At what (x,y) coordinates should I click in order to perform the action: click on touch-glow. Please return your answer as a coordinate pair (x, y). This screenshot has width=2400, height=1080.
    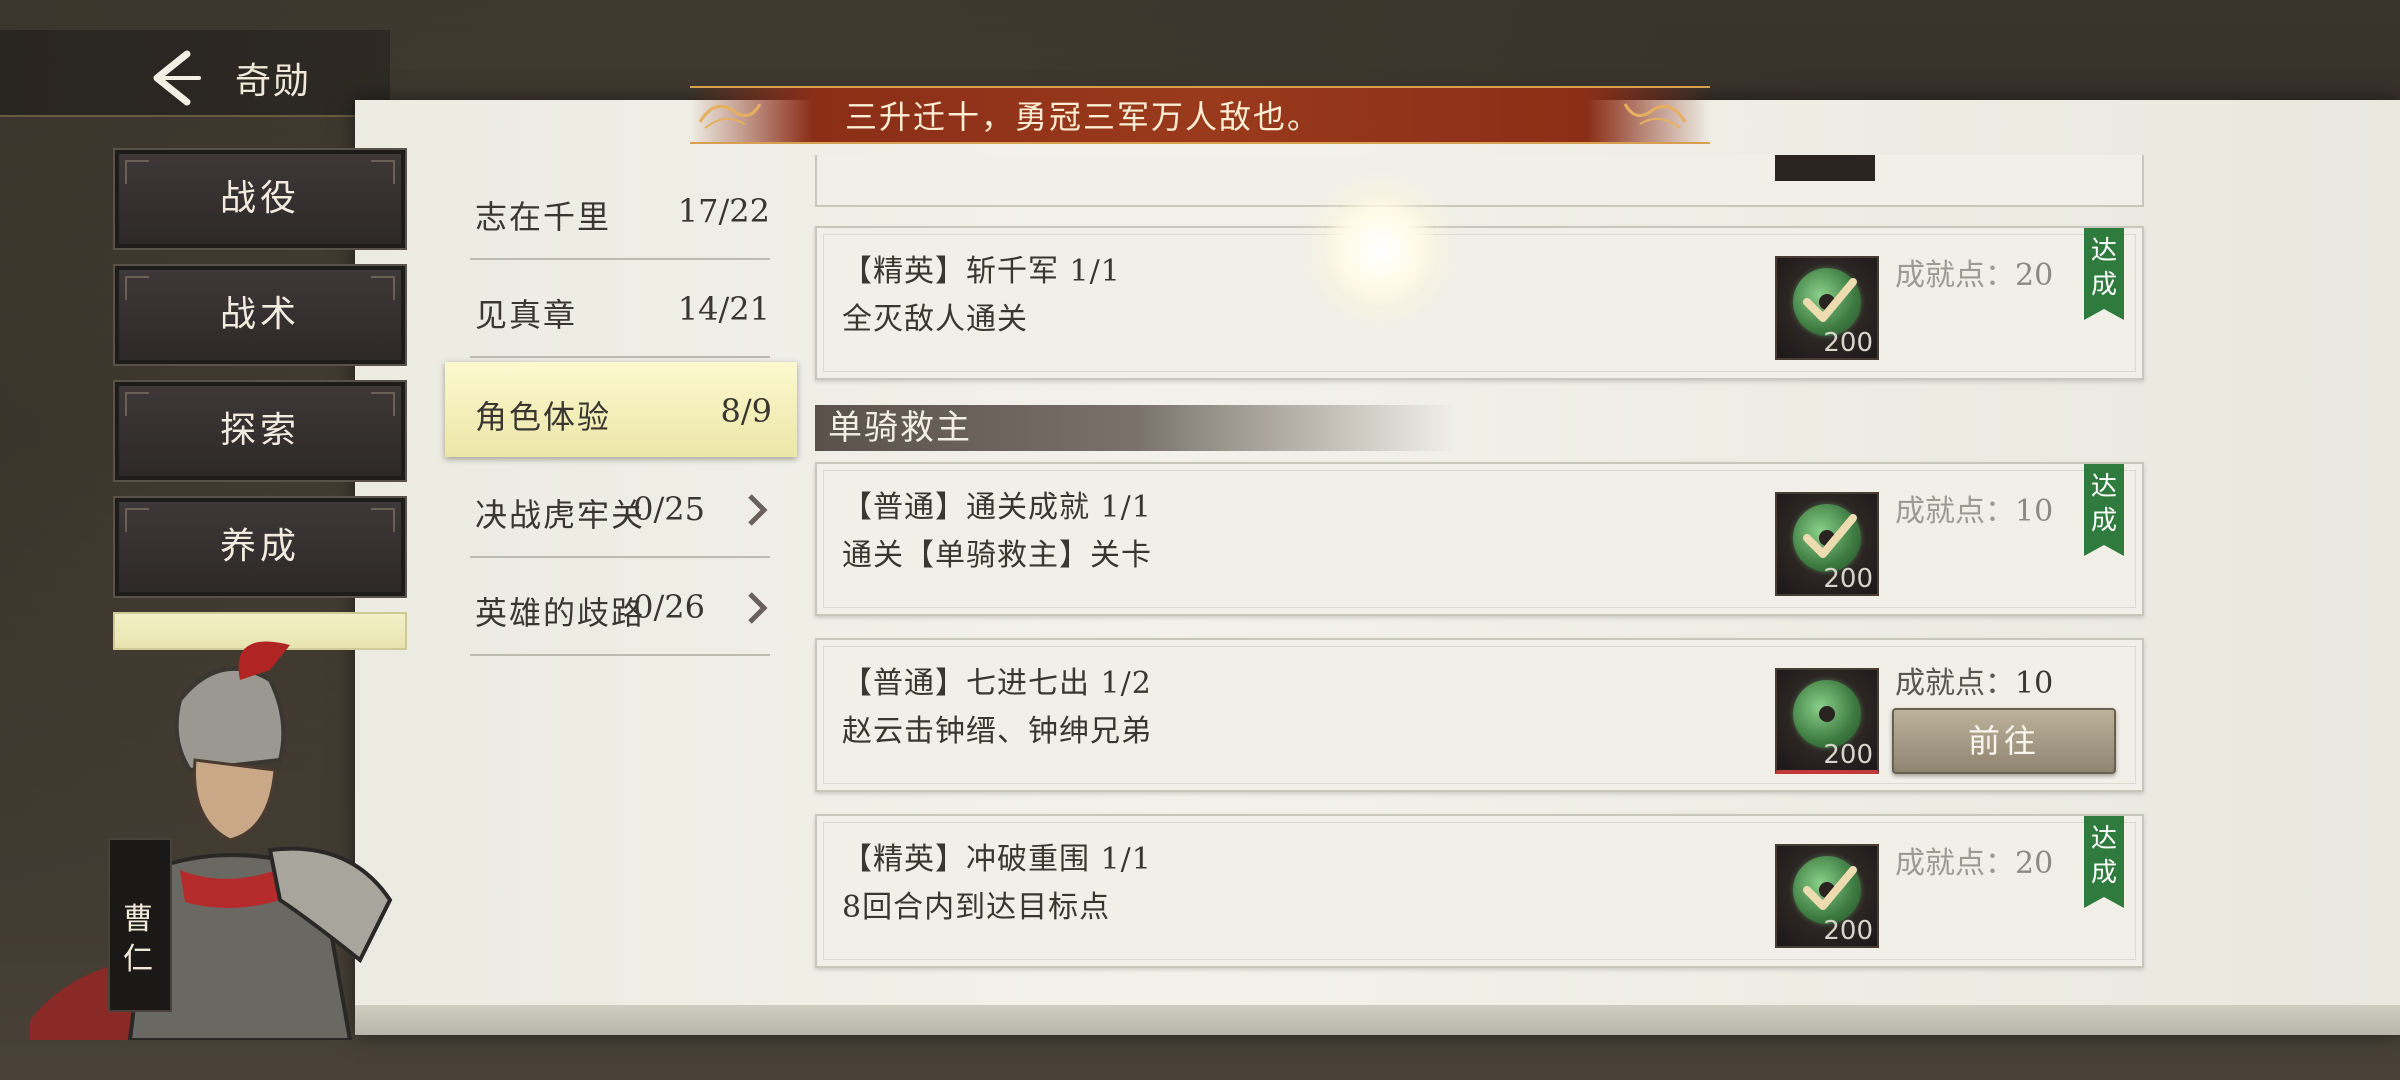
    Looking at the image, I should click on (1380, 250).